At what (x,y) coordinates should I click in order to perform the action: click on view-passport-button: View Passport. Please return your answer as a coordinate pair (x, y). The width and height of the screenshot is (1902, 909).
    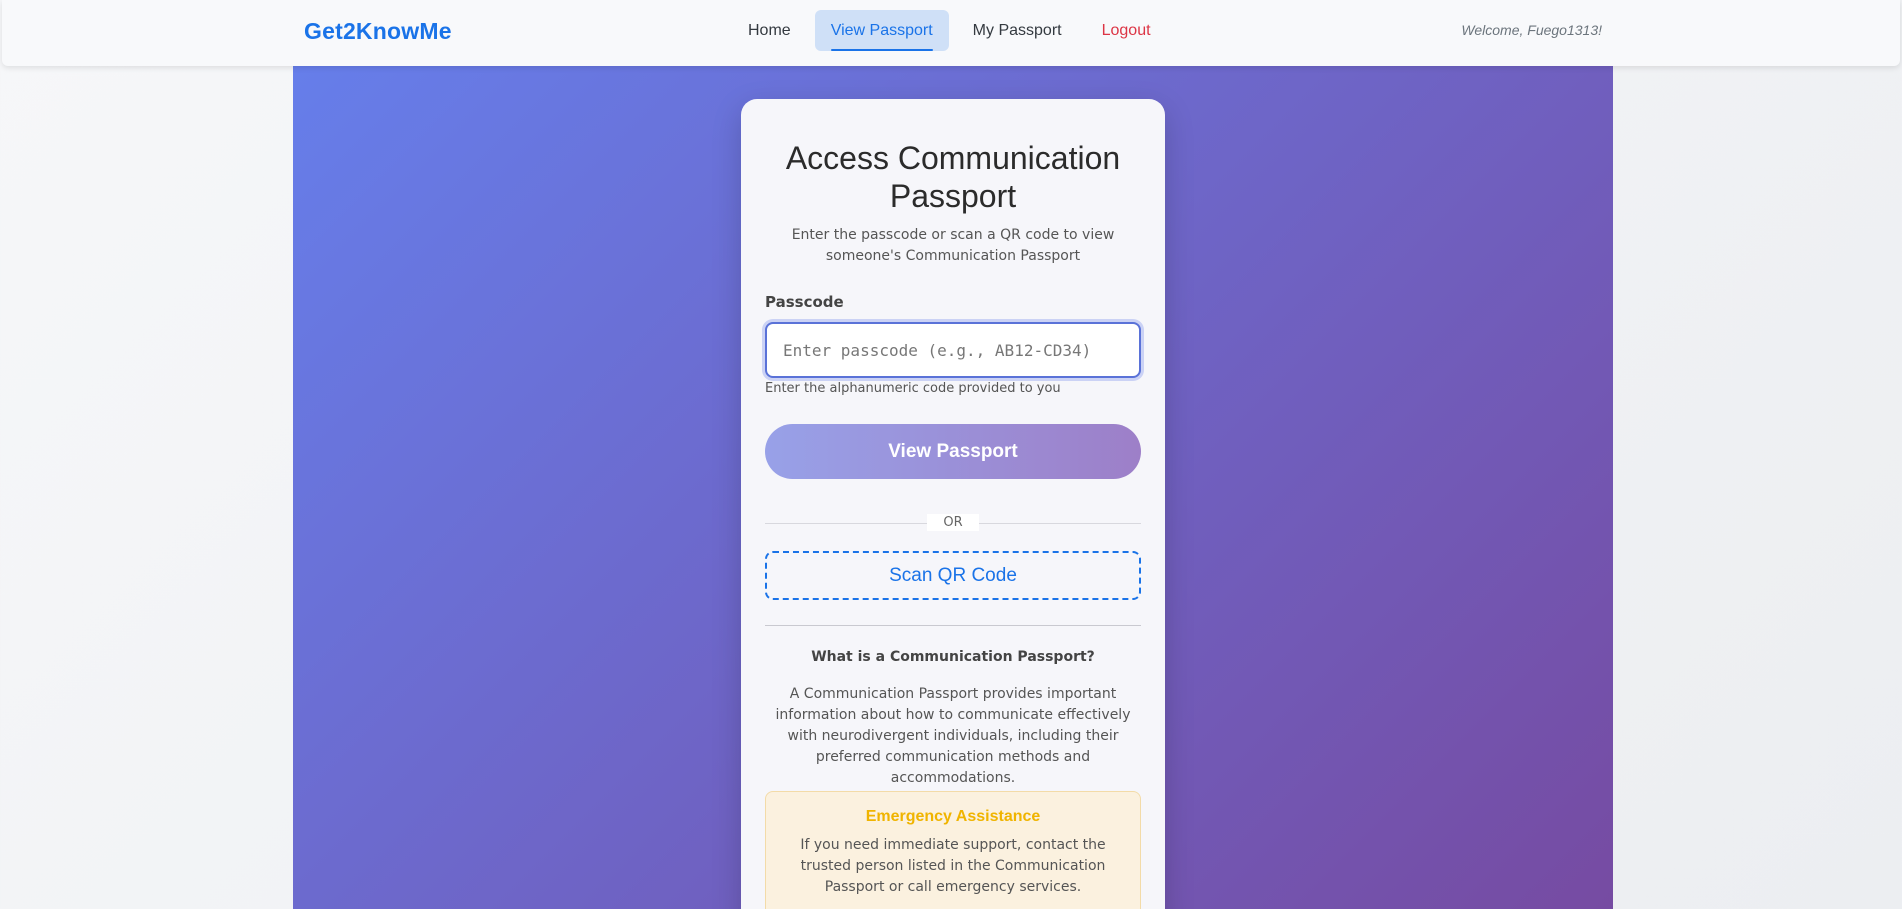
    Looking at the image, I should click on (953, 451).